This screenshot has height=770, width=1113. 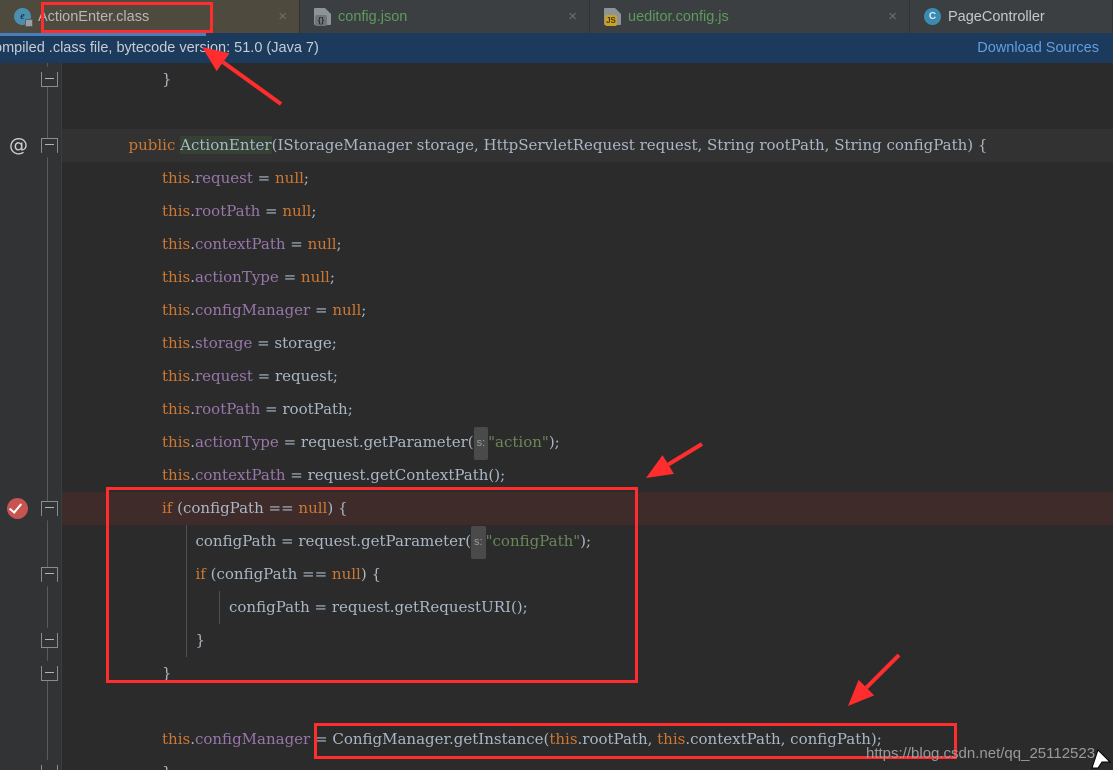 I want to click on code-line-content: this.actionType = null;, so click(x=198, y=277).